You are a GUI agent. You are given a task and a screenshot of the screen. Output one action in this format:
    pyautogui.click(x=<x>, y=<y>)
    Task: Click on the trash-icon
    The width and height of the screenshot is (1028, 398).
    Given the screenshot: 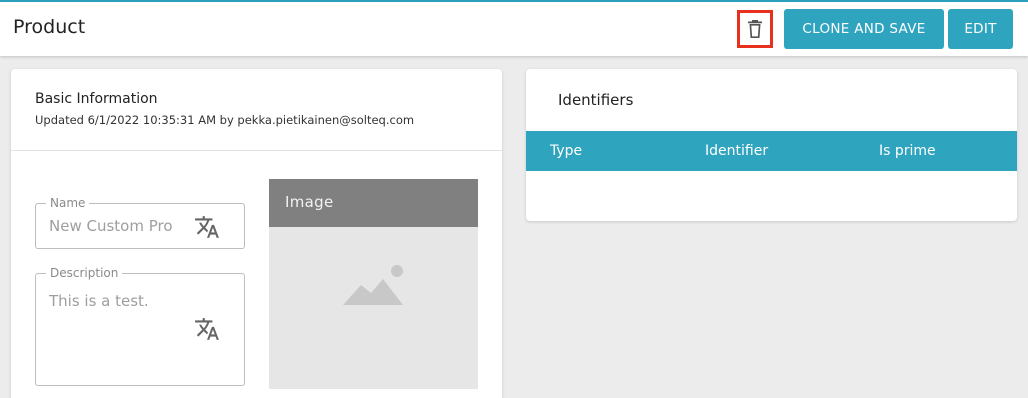 What is the action you would take?
    pyautogui.click(x=755, y=29)
    